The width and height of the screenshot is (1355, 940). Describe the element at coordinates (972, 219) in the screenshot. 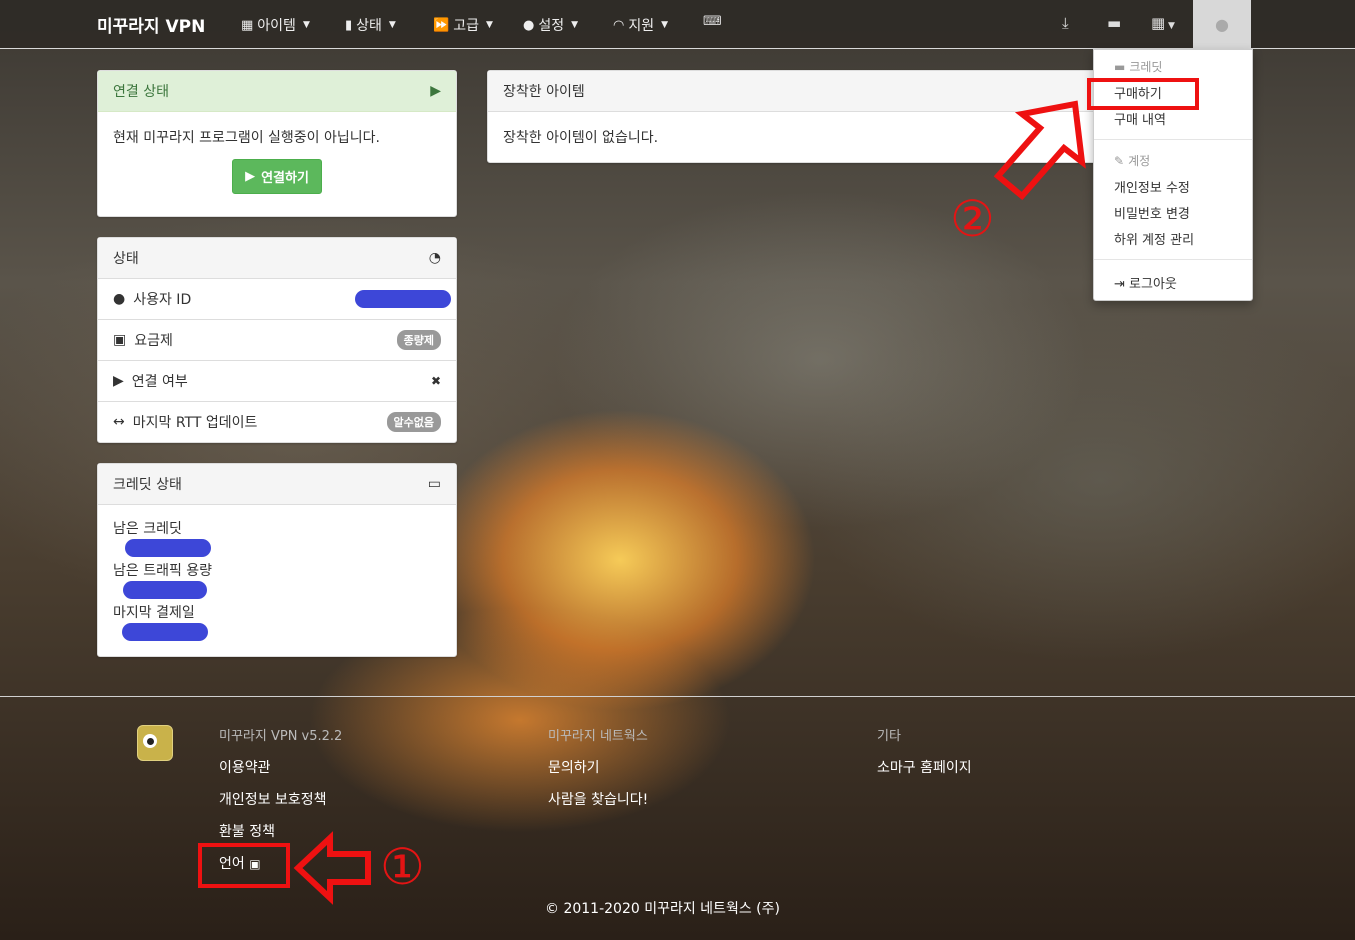

I see `step-number-2: ②` at that location.